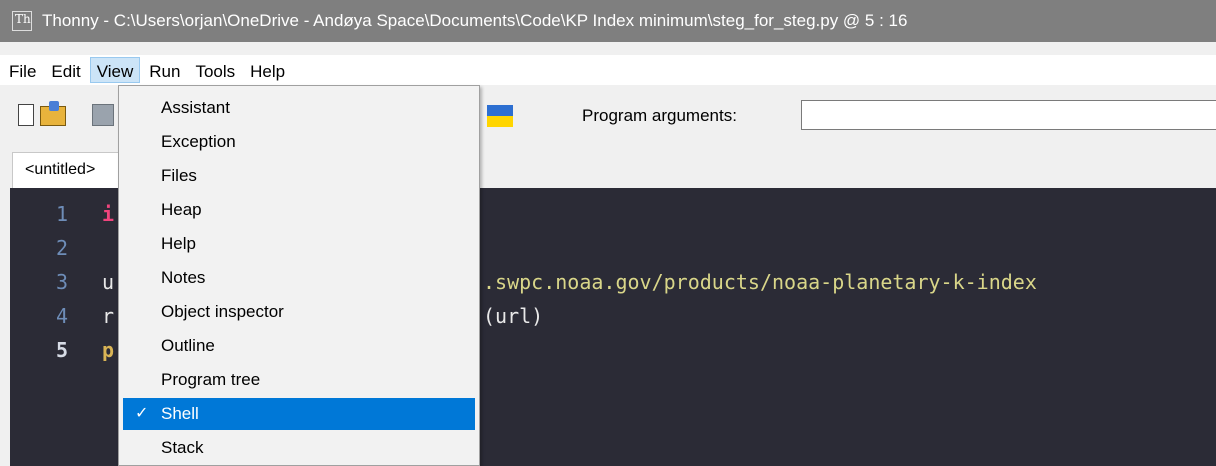 This screenshot has width=1216, height=466. What do you see at coordinates (222, 311) in the screenshot?
I see `menu-item-label: Object inspector` at bounding box center [222, 311].